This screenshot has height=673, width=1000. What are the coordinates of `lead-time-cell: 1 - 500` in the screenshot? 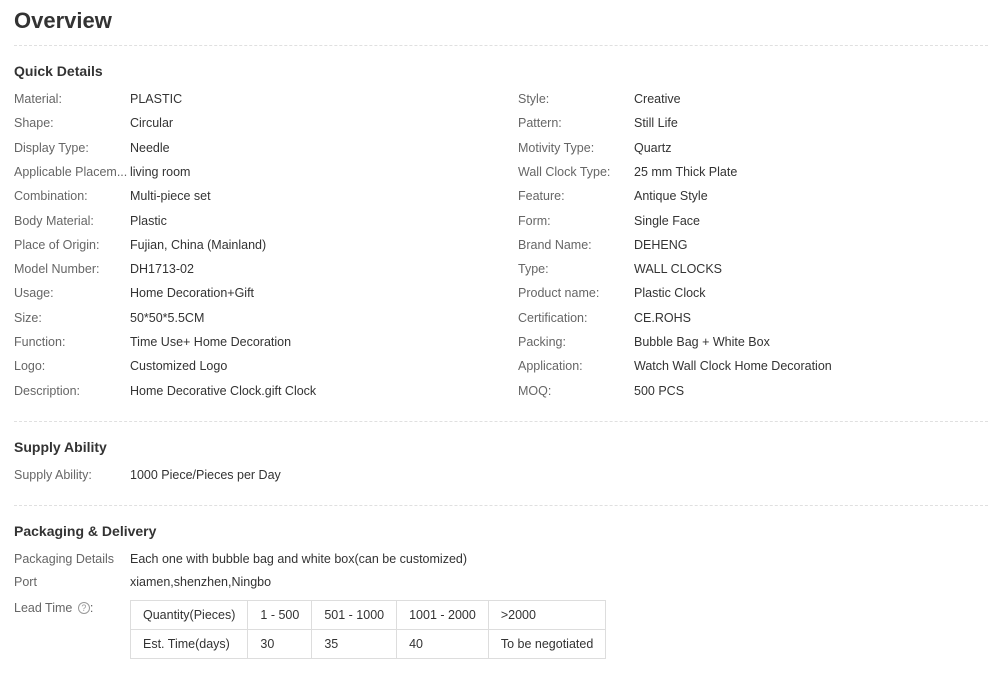 It's located at (280, 615).